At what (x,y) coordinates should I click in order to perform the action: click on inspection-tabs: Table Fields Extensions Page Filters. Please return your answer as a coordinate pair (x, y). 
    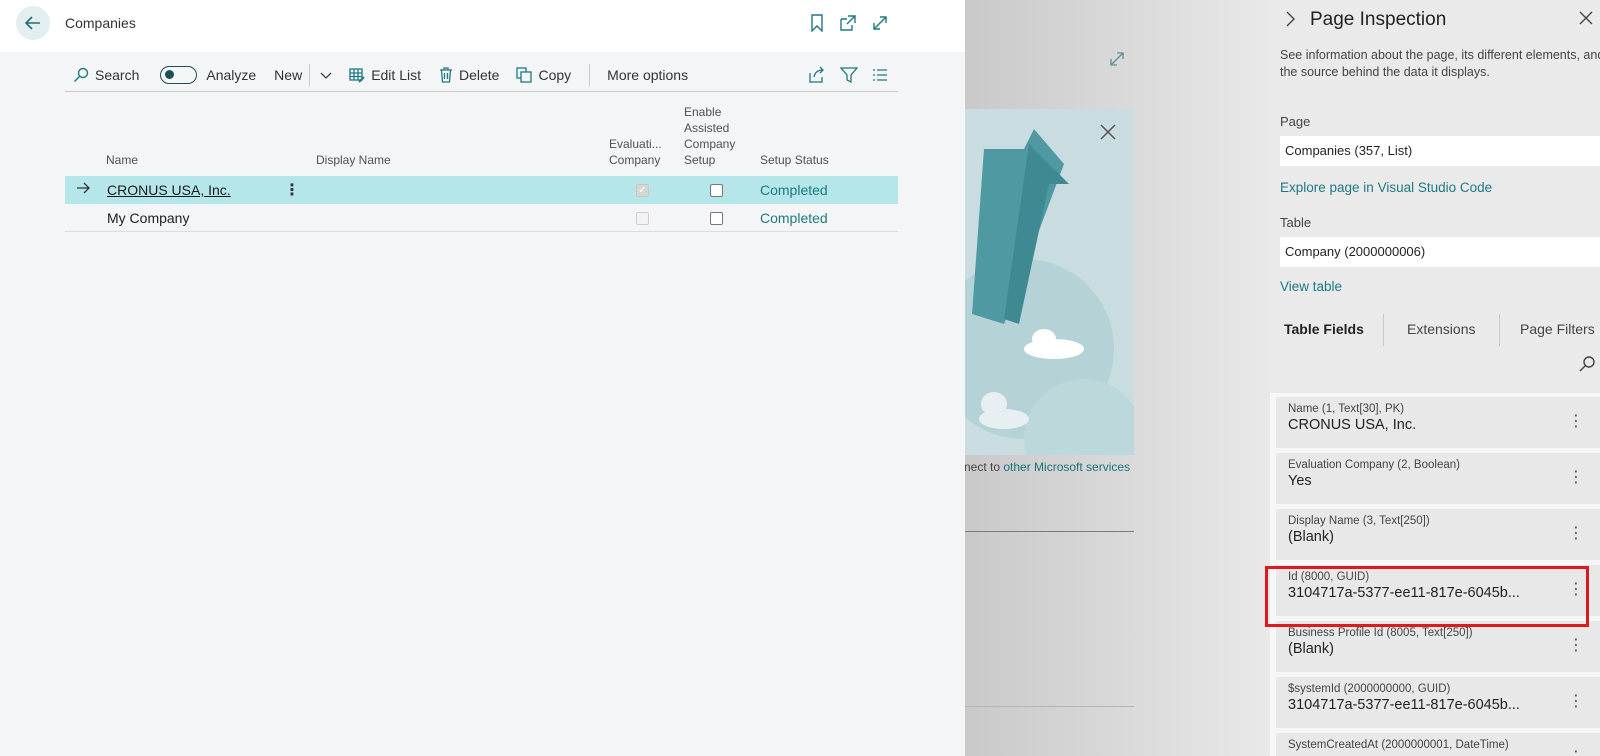
    Looking at the image, I should click on (1440, 330).